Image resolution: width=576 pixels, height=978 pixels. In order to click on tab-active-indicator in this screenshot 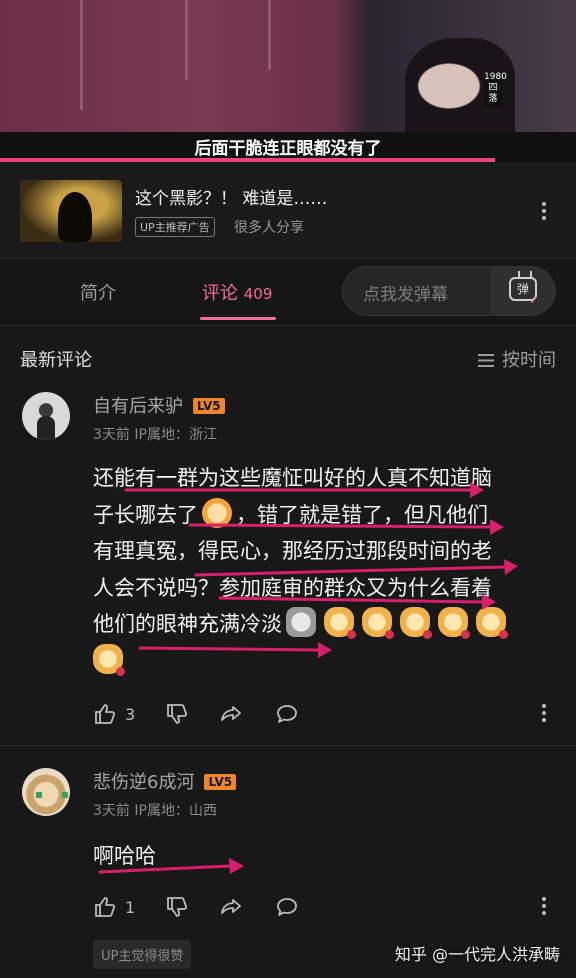, I will do `click(238, 318)`.